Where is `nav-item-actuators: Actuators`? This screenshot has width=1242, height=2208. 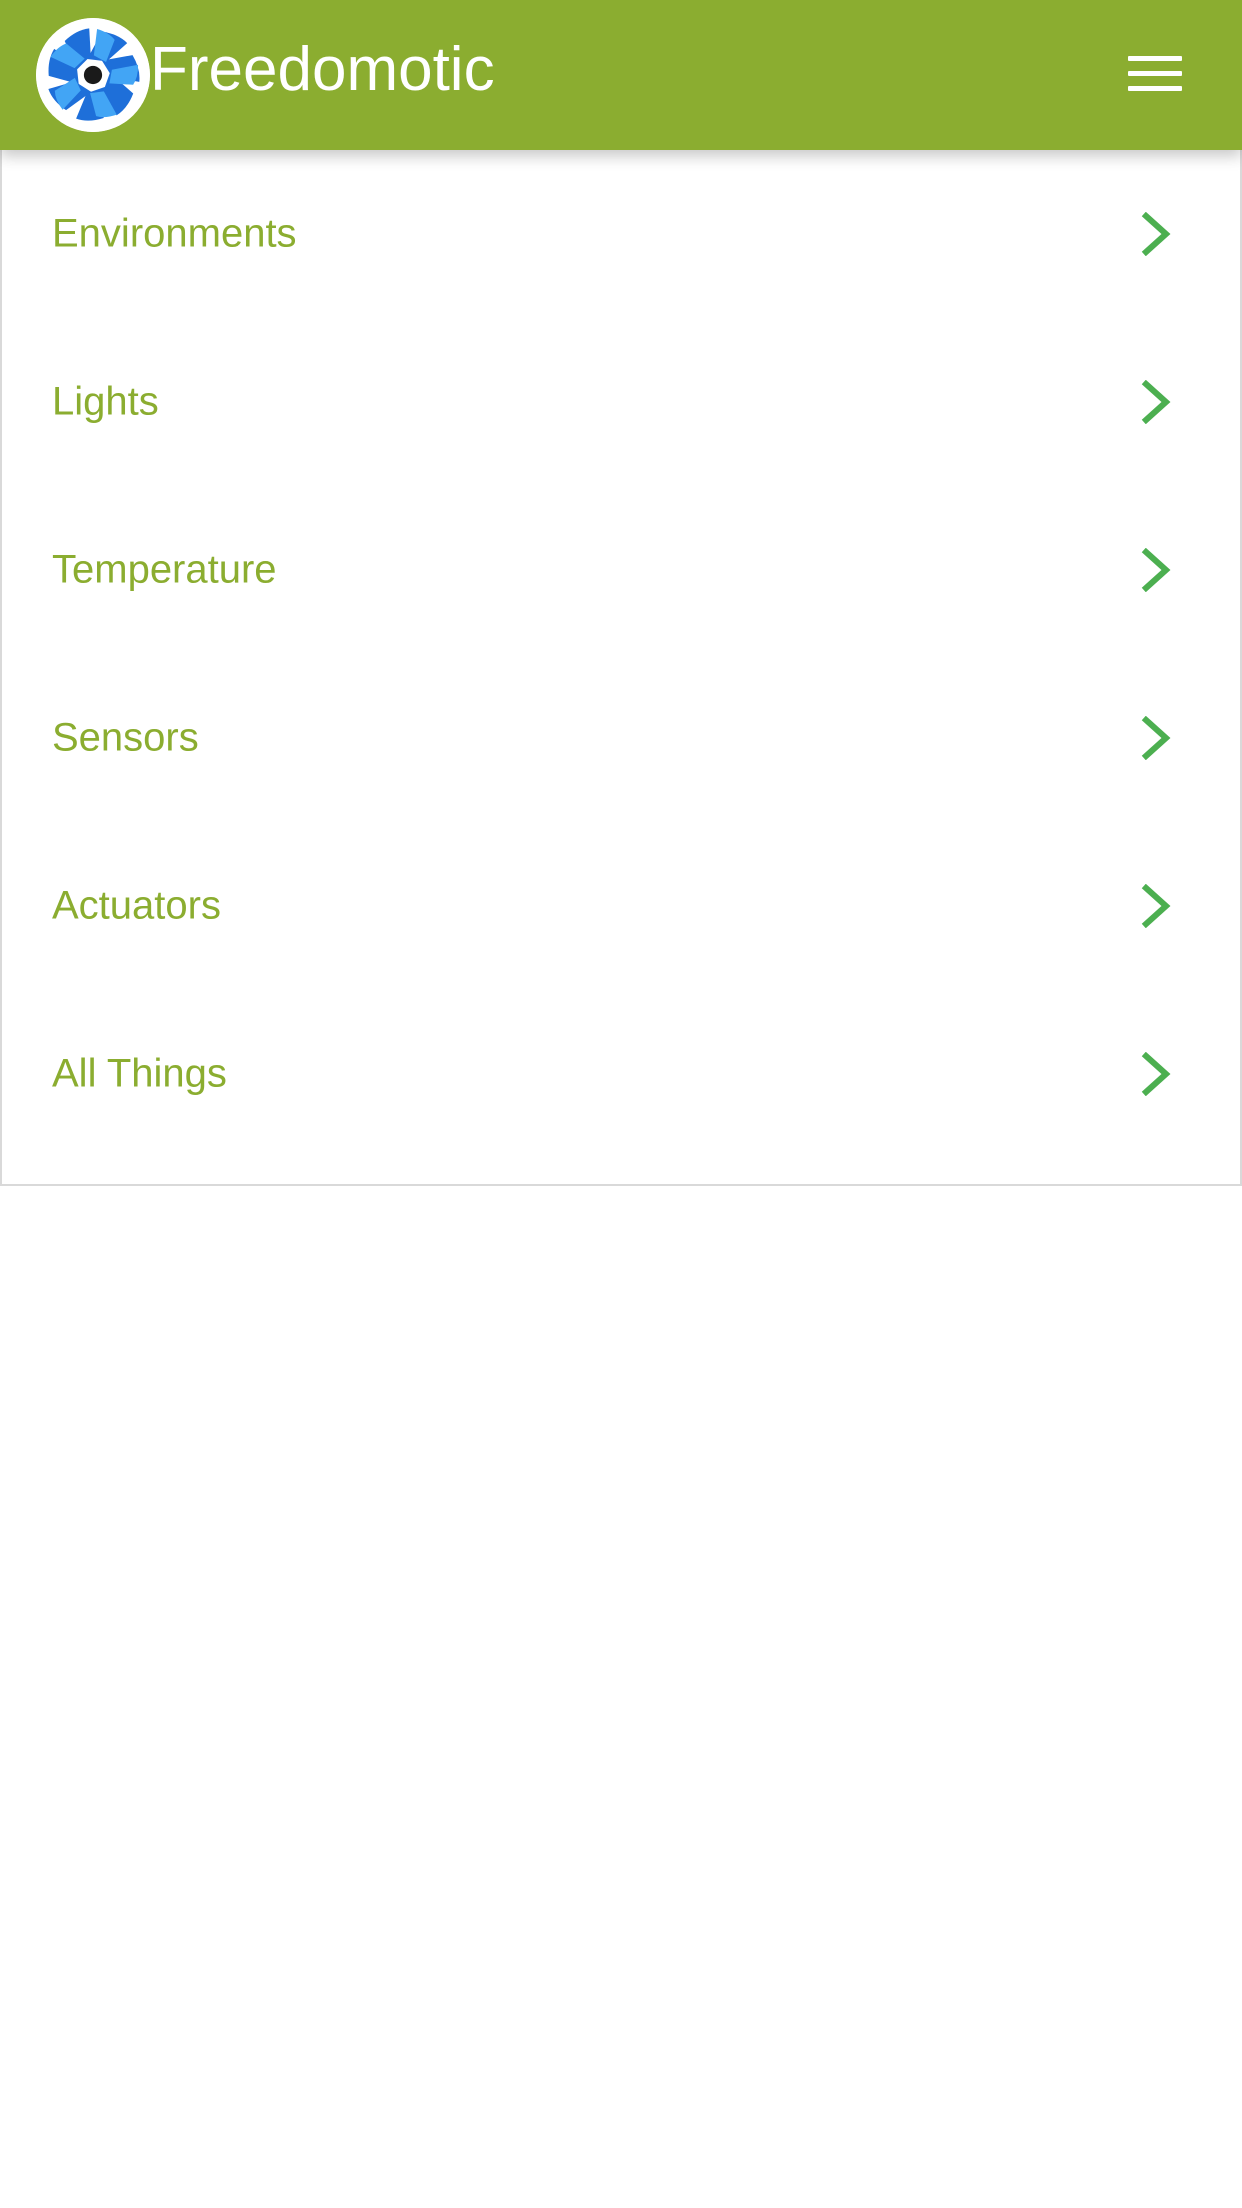
nav-item-actuators: Actuators is located at coordinates (621, 906).